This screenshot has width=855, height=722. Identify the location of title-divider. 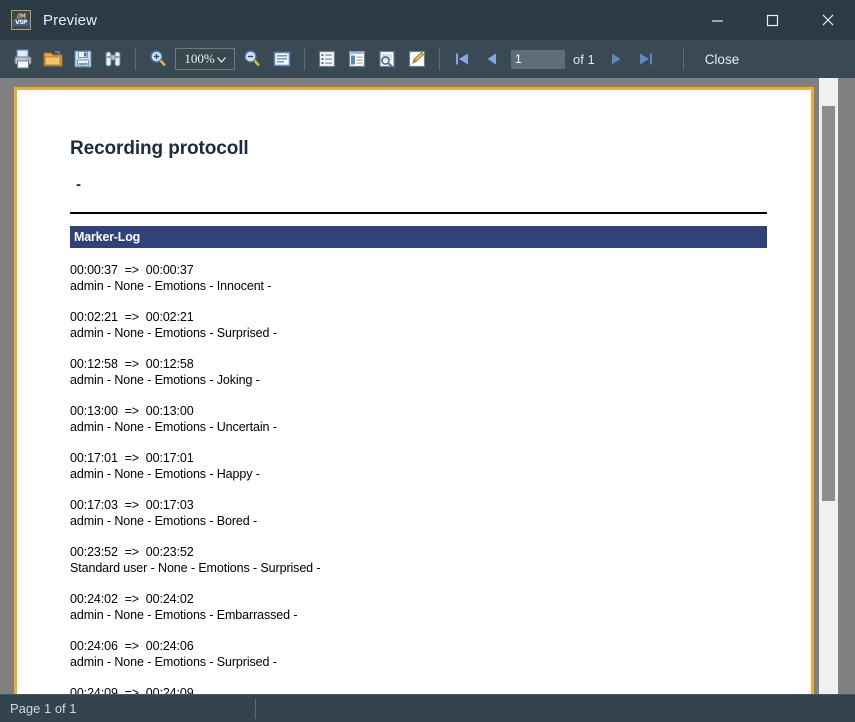
(418, 213).